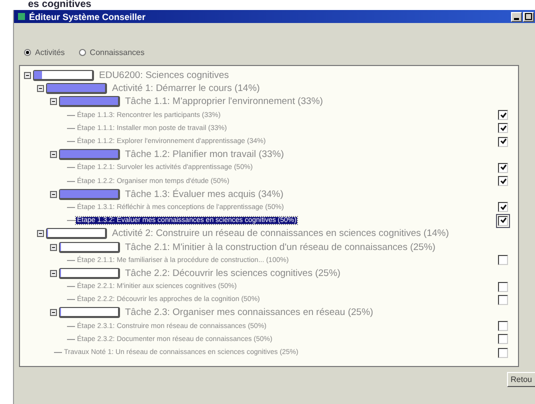  I want to click on window-title: Éditeur Système Conseiller, so click(87, 17).